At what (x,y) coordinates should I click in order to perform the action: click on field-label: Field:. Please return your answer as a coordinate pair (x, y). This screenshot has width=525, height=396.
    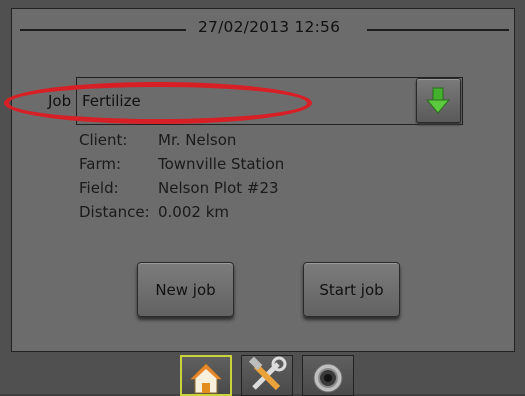
    Looking at the image, I should click on (99, 188).